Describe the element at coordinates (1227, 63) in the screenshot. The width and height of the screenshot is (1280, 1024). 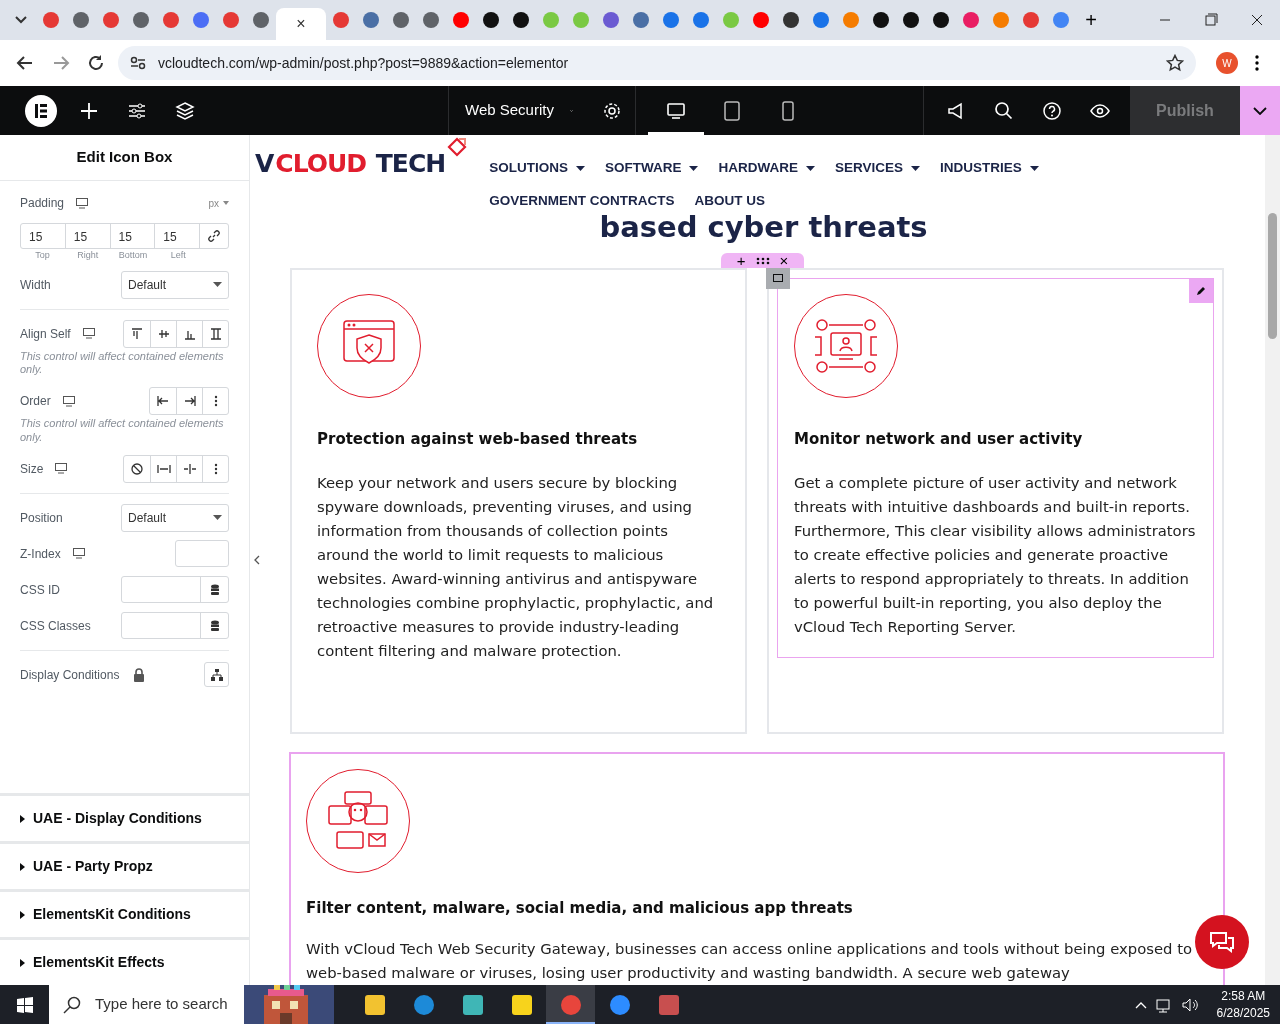
I see `profile-avatar: W` at that location.